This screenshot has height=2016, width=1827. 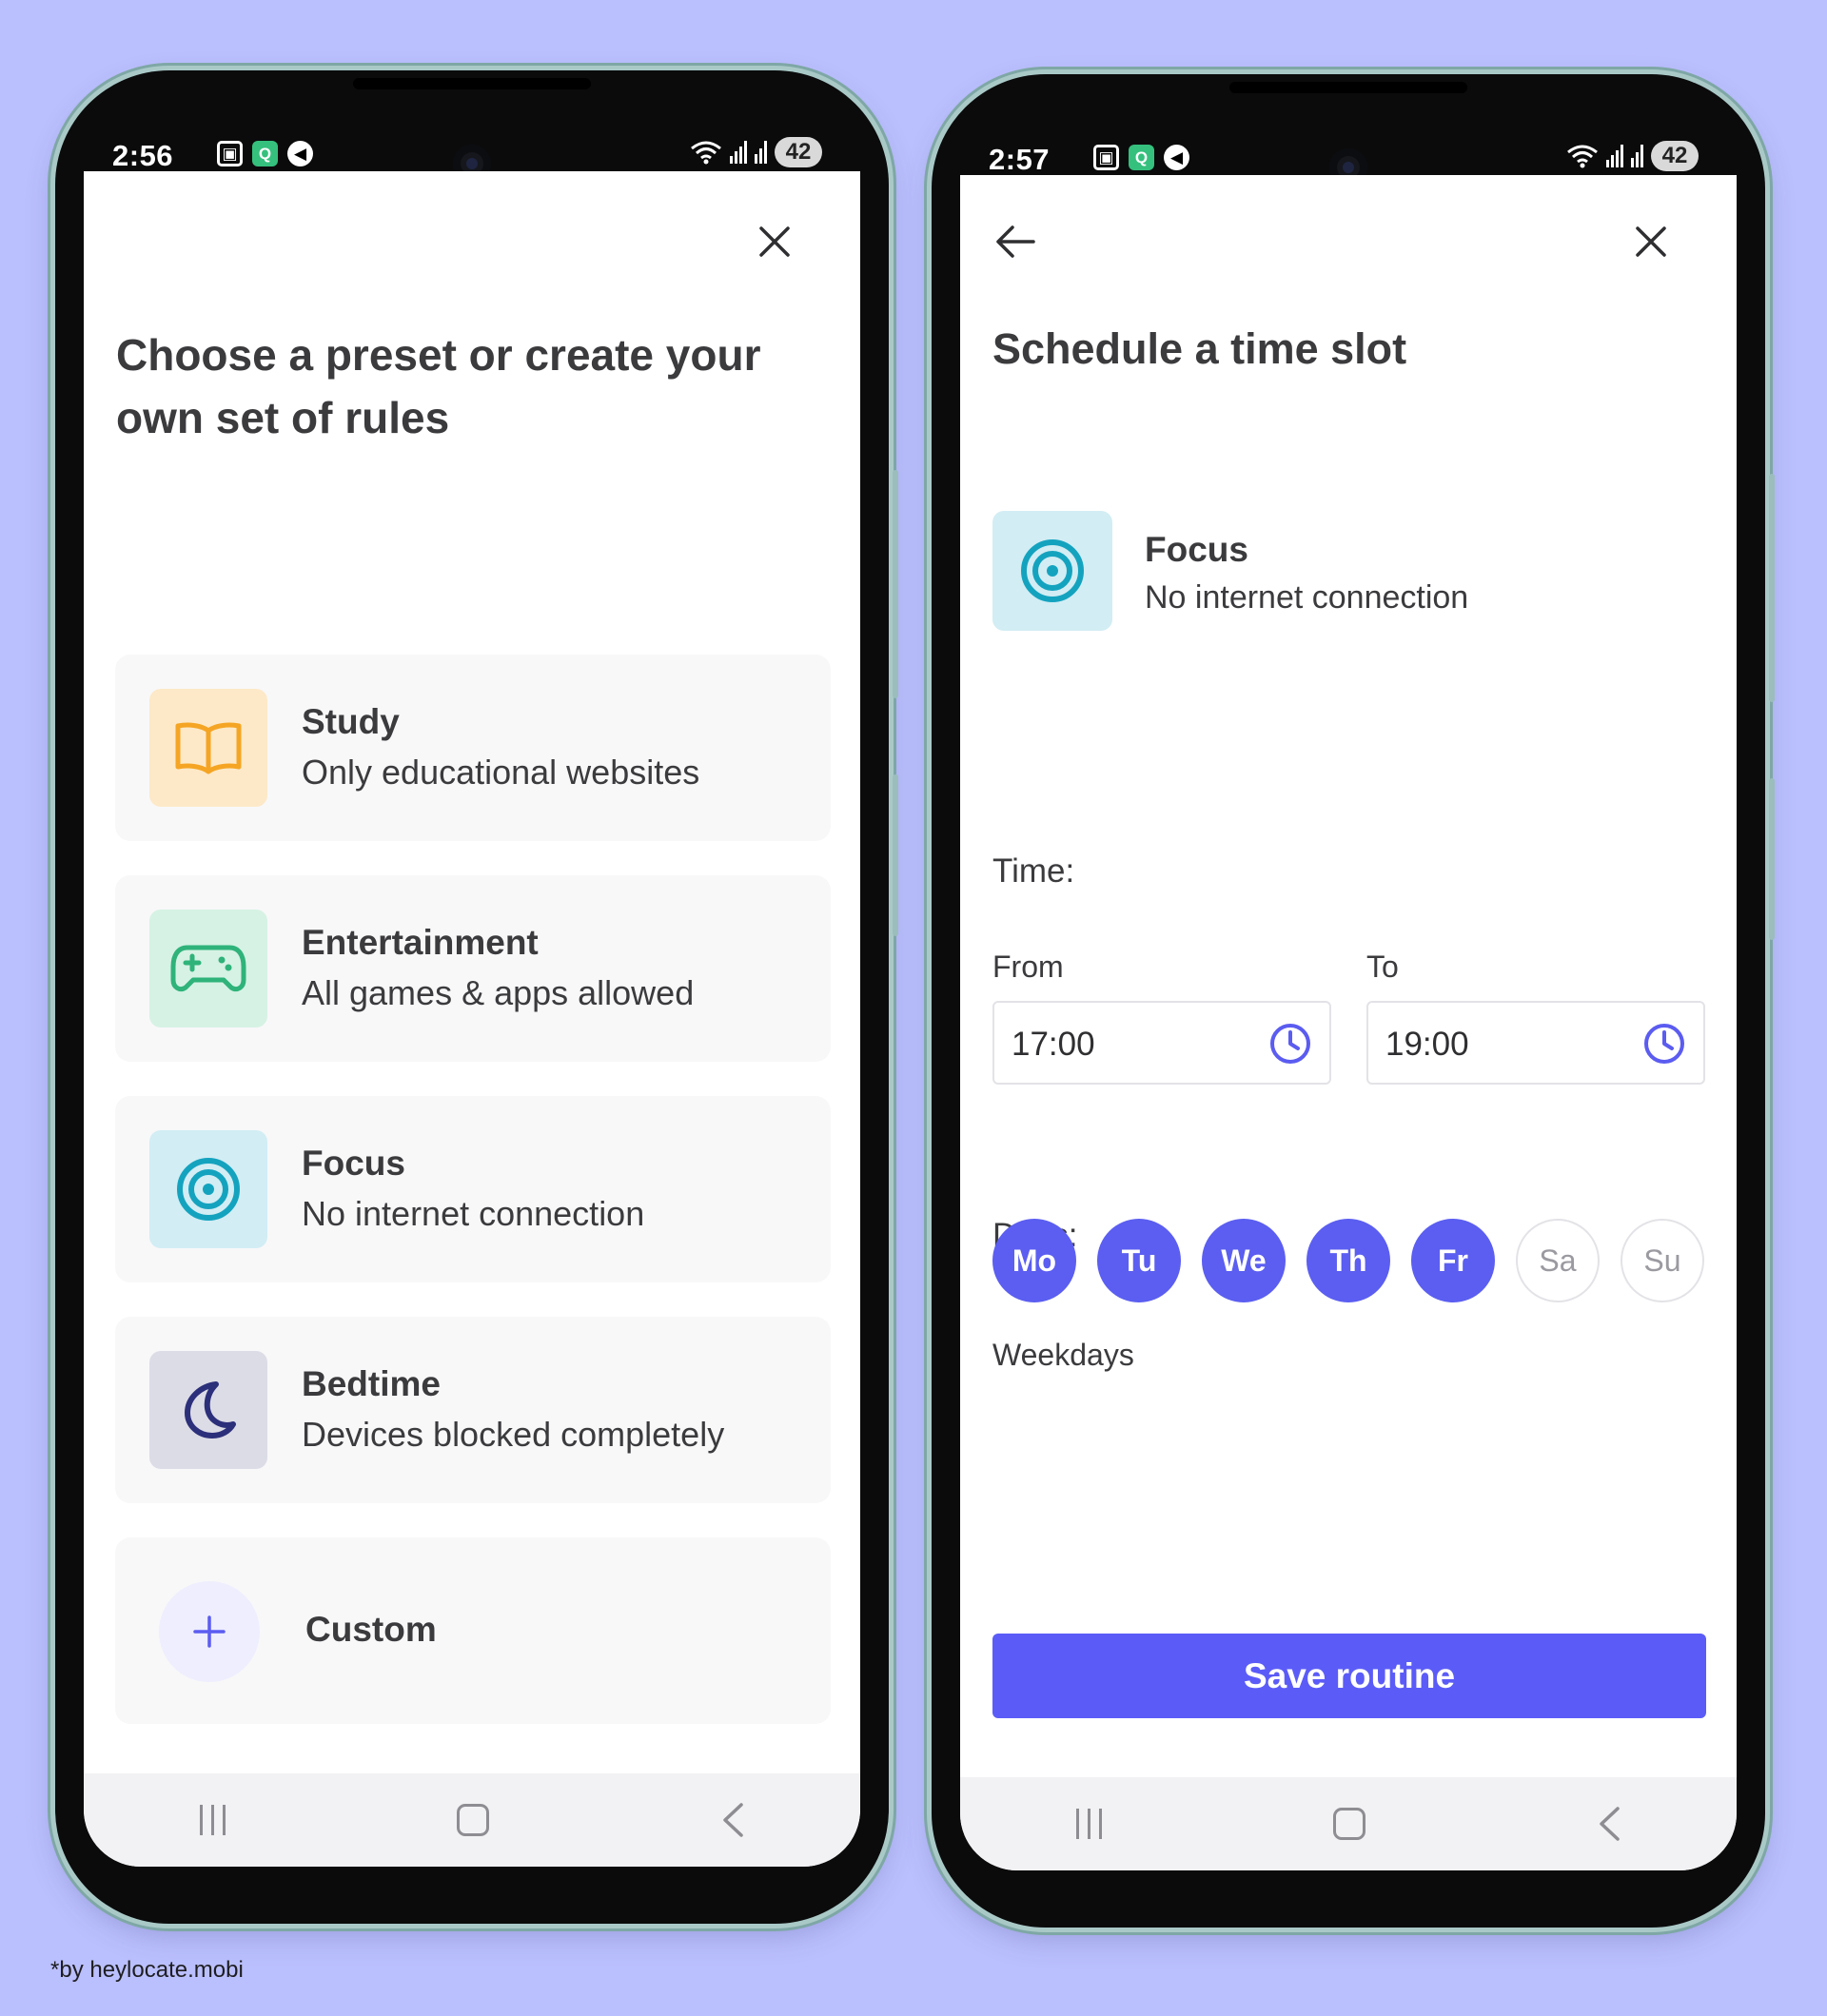 I want to click on moon-icon, so click(x=208, y=1410).